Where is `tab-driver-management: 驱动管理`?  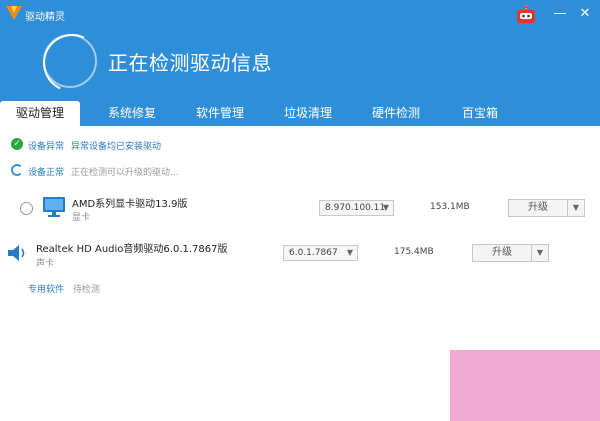 tab-driver-management: 驱动管理 is located at coordinates (40, 113).